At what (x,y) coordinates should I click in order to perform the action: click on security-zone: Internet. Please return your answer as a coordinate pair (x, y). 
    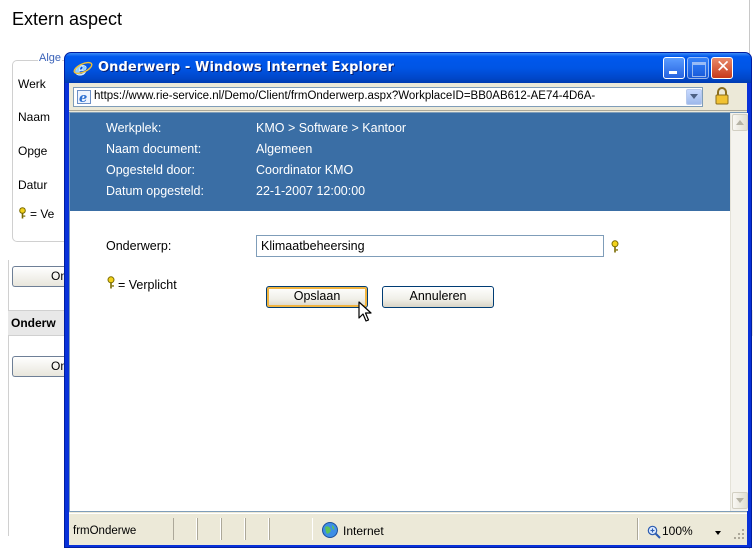
    Looking at the image, I should click on (363, 531).